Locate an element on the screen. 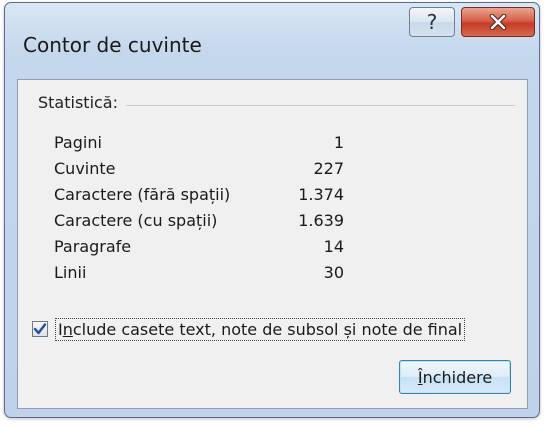 The width and height of the screenshot is (548, 429). stat-value: 30 is located at coordinates (333, 272).